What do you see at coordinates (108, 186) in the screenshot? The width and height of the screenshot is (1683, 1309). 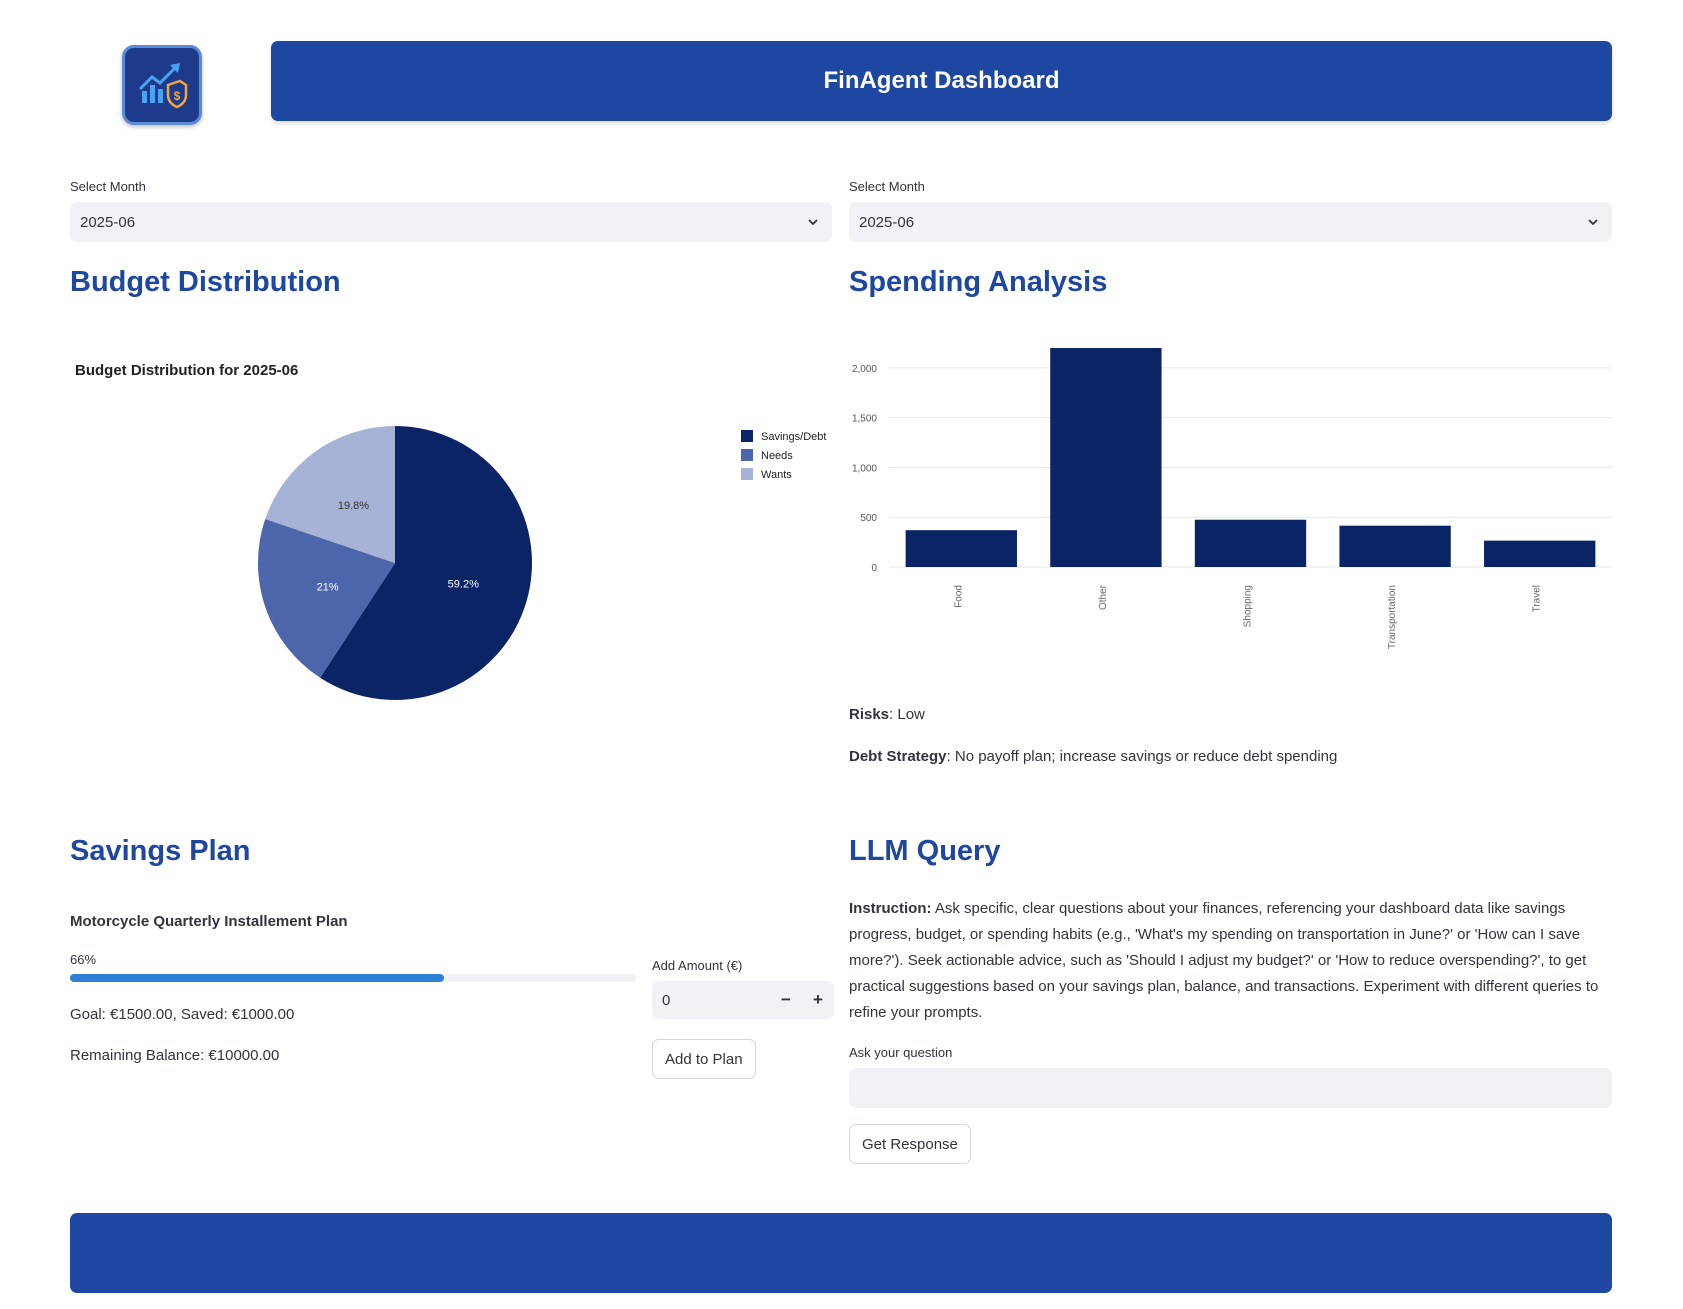 I see `left-month-label: Select Month` at bounding box center [108, 186].